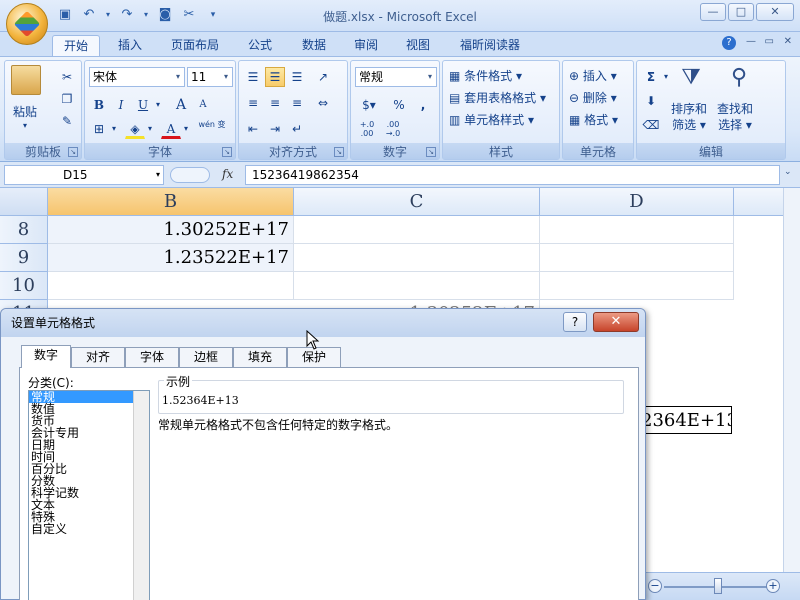 This screenshot has width=800, height=600. Describe the element at coordinates (67, 121) in the screenshot. I see `format-painter-icon: ✎` at that location.